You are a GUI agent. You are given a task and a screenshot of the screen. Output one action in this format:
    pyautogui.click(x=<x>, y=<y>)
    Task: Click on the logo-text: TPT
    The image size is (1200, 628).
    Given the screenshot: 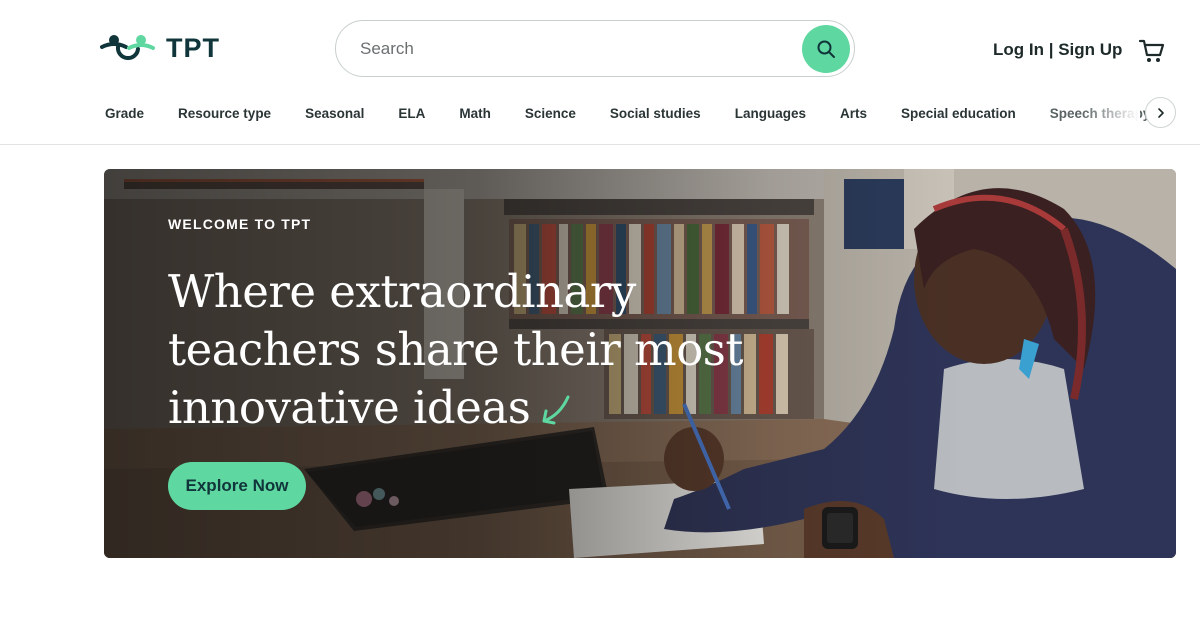 What is the action you would take?
    pyautogui.click(x=193, y=47)
    